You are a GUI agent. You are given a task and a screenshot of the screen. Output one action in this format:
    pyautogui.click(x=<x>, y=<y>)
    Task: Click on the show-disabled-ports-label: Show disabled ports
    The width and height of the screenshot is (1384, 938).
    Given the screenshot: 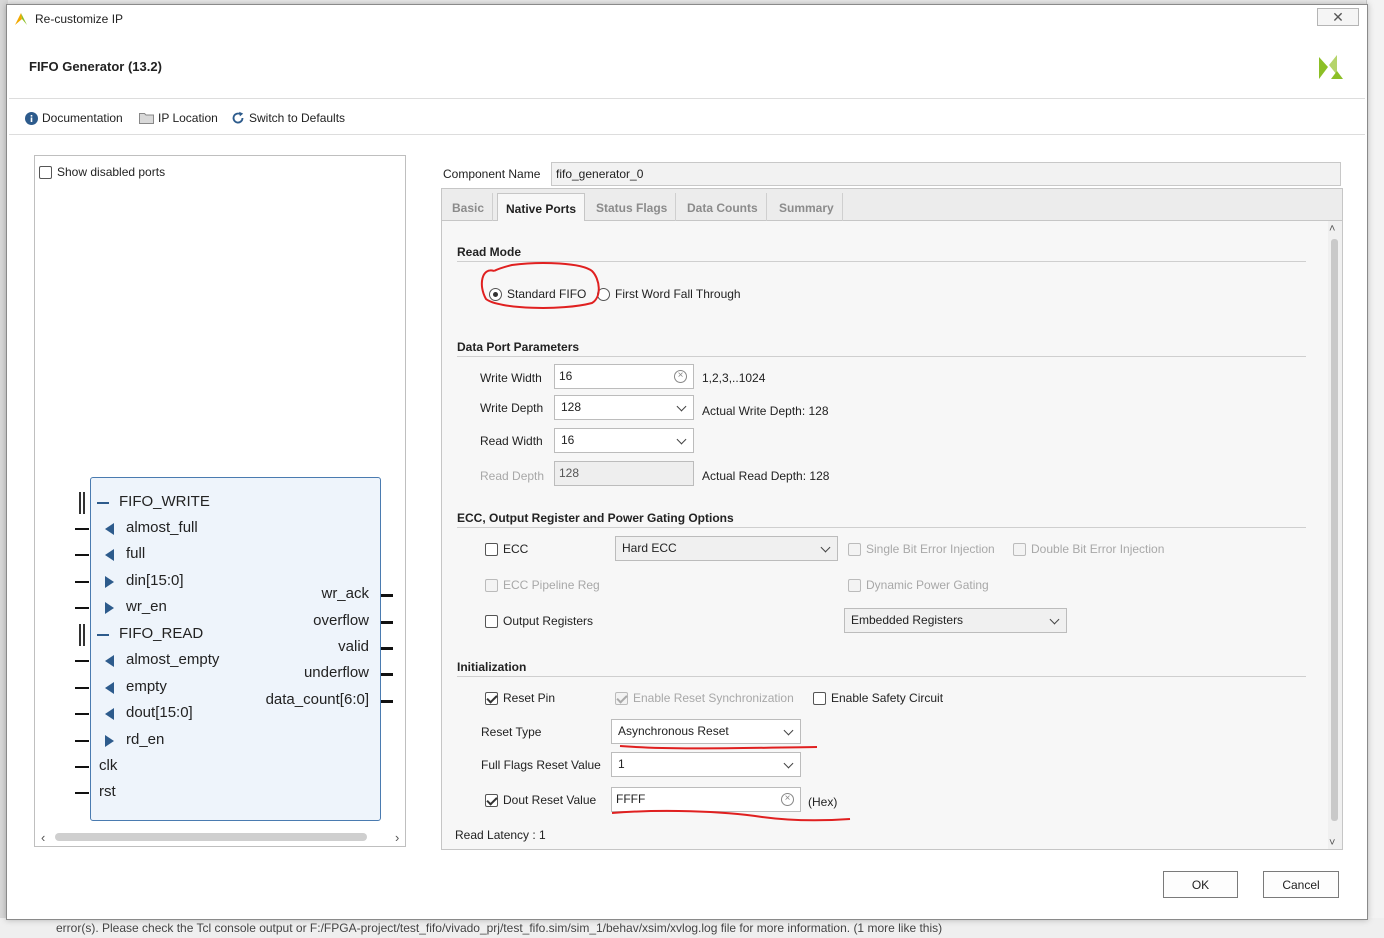 What is the action you would take?
    pyautogui.click(x=111, y=172)
    